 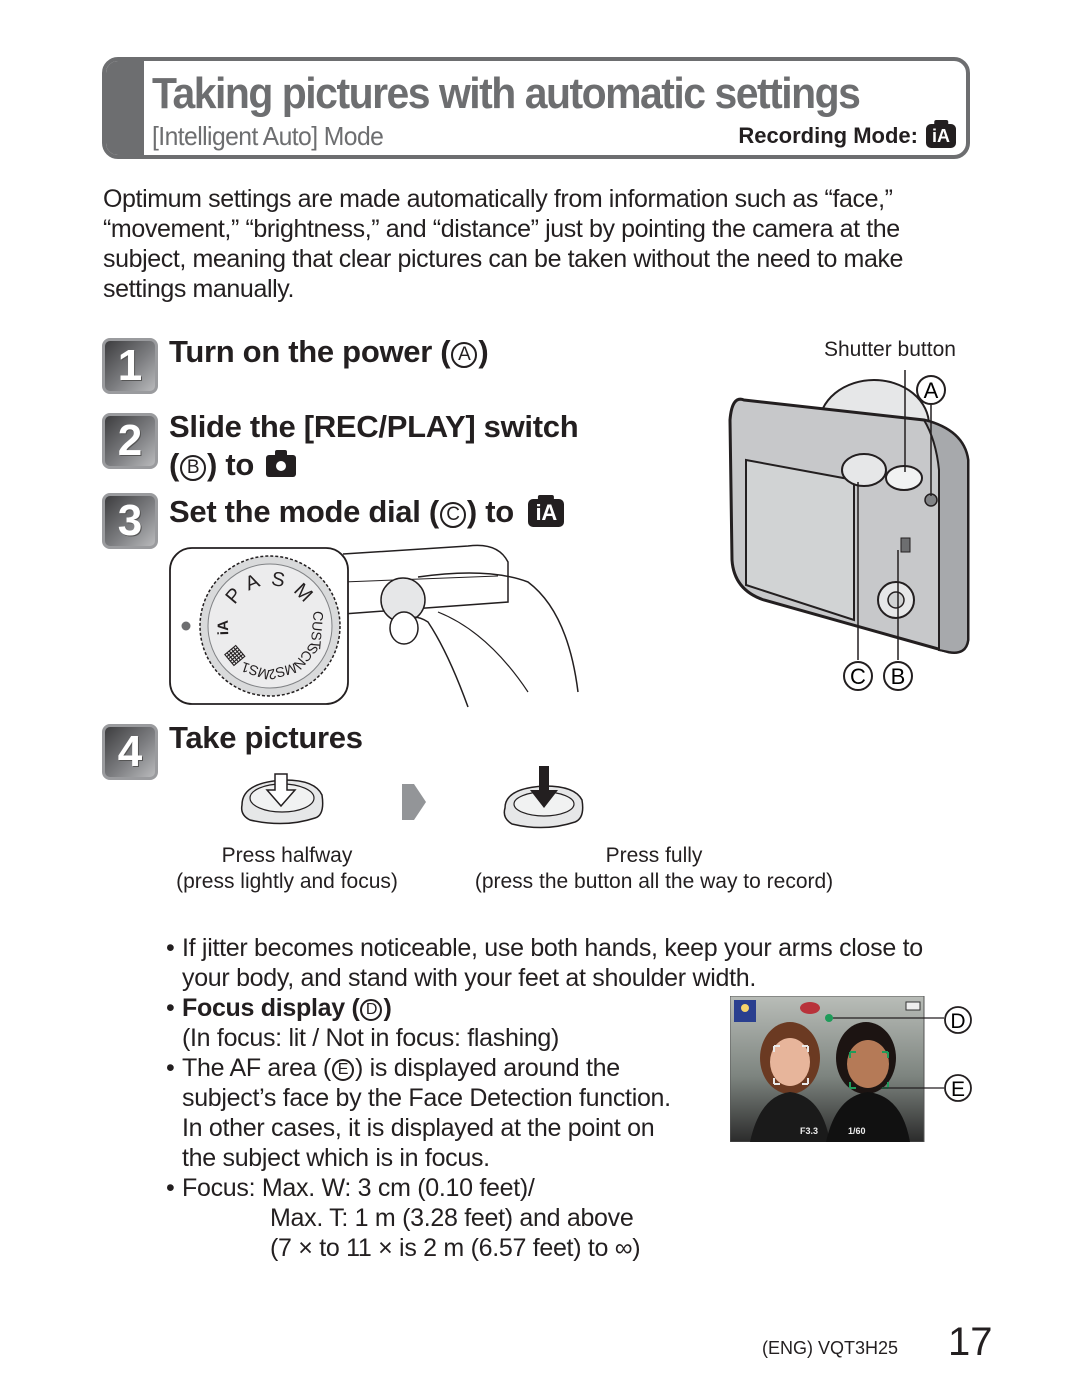 What do you see at coordinates (268, 136) in the screenshot?
I see `page-subtitle: [Intelligent Auto] Mode` at bounding box center [268, 136].